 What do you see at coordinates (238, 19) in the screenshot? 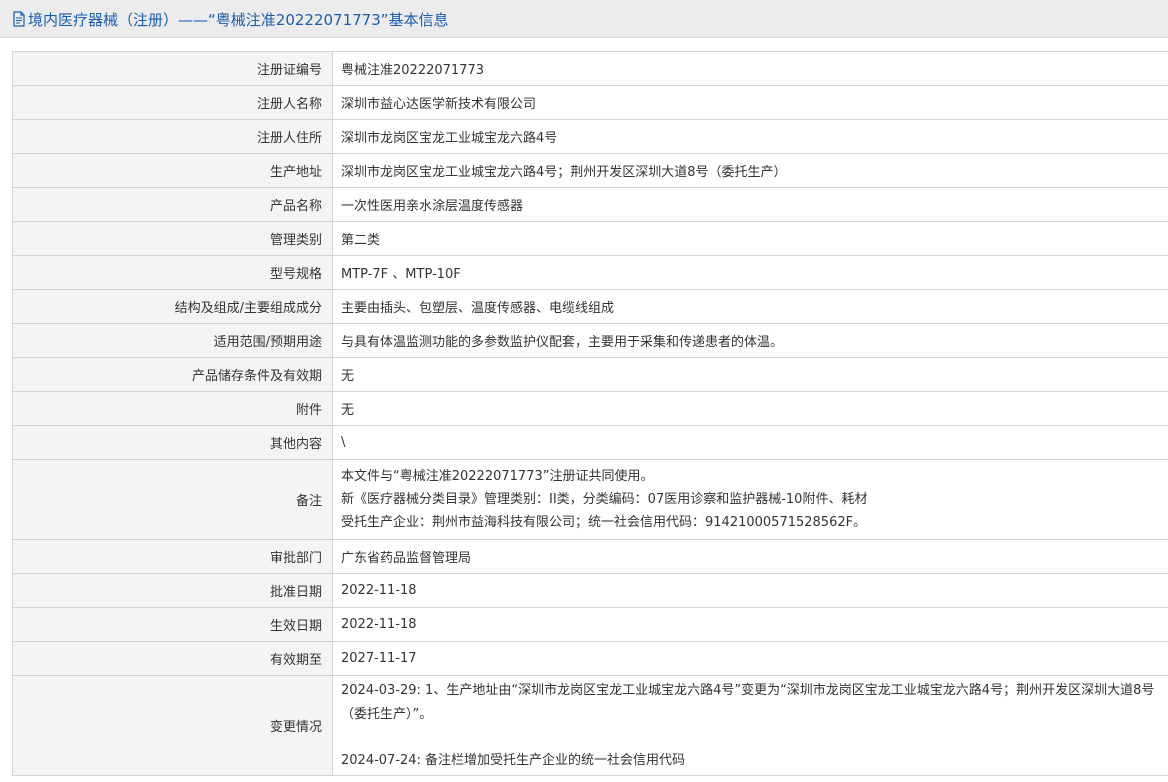
I see `page-title-text: 境内医疗器械（注册）——“粤械注准20222071773”基本信息` at bounding box center [238, 19].